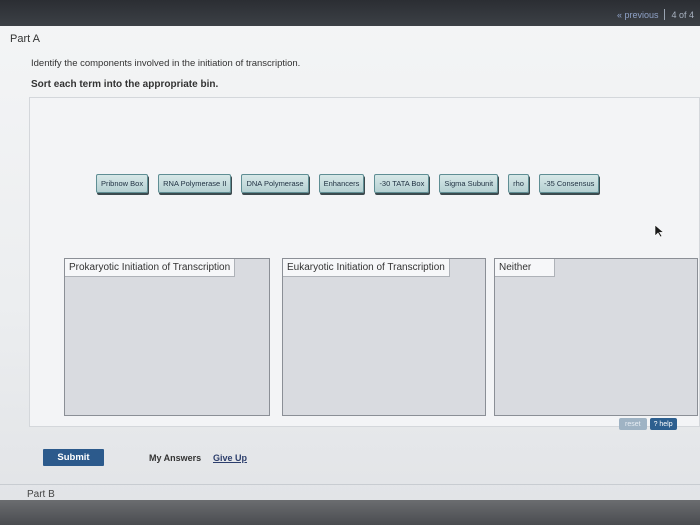 This screenshot has width=700, height=525. I want to click on submit-button: Submit, so click(73, 457).